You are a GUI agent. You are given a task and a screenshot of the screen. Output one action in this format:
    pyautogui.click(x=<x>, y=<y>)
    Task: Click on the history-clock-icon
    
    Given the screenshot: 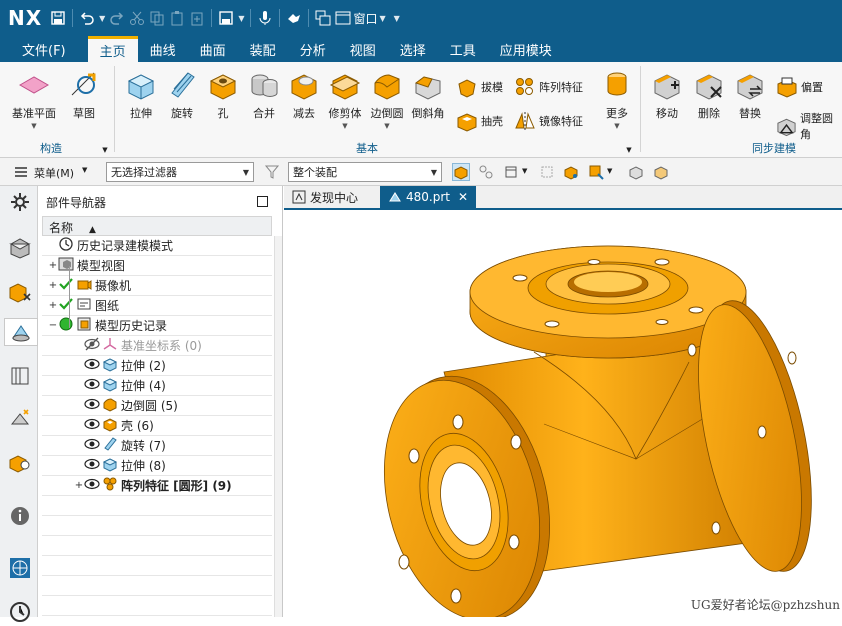 What is the action you would take?
    pyautogui.click(x=20, y=612)
    